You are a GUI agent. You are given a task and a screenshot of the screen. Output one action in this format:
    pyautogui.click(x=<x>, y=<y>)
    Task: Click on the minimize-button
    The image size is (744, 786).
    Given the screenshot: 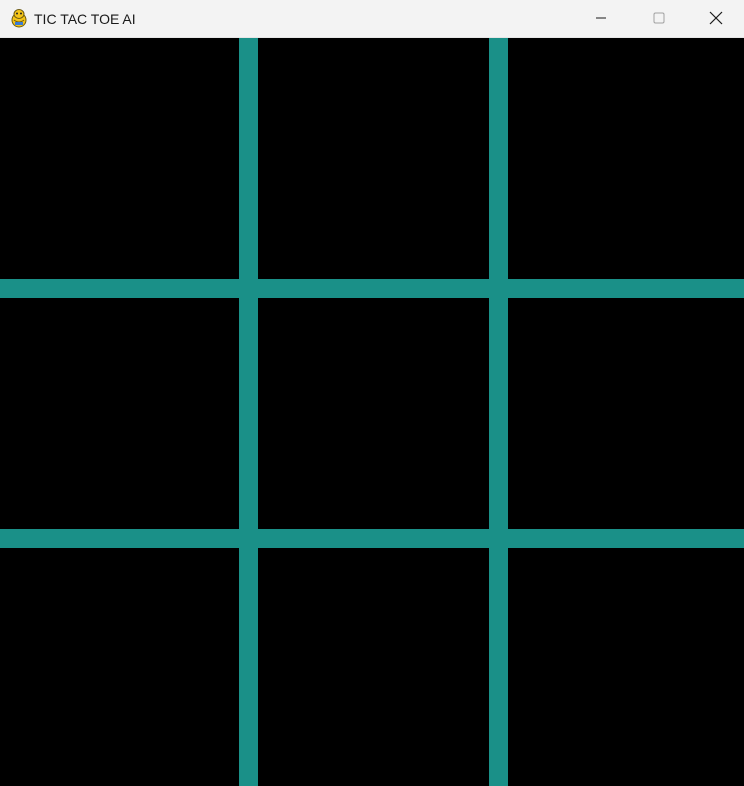 What is the action you would take?
    pyautogui.click(x=601, y=19)
    